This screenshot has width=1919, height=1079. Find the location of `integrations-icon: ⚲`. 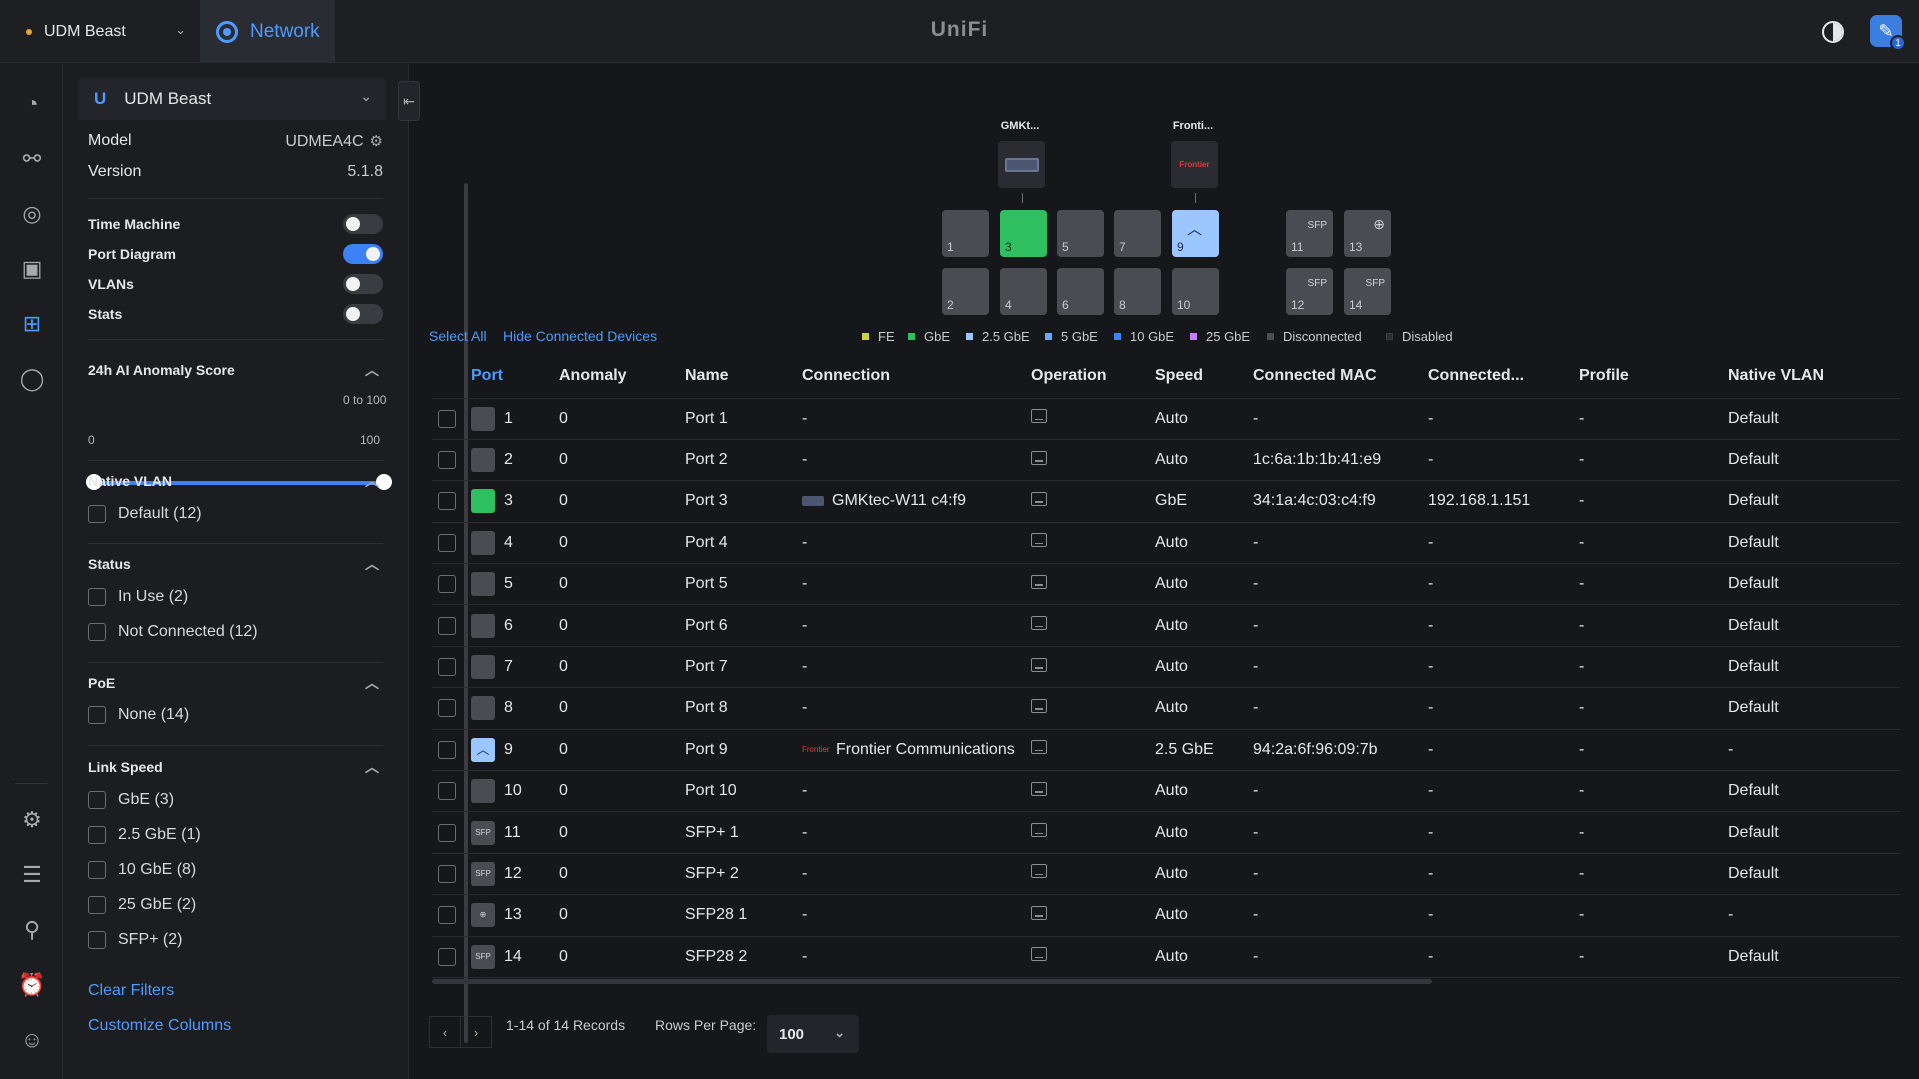

integrations-icon: ⚲ is located at coordinates (32, 930).